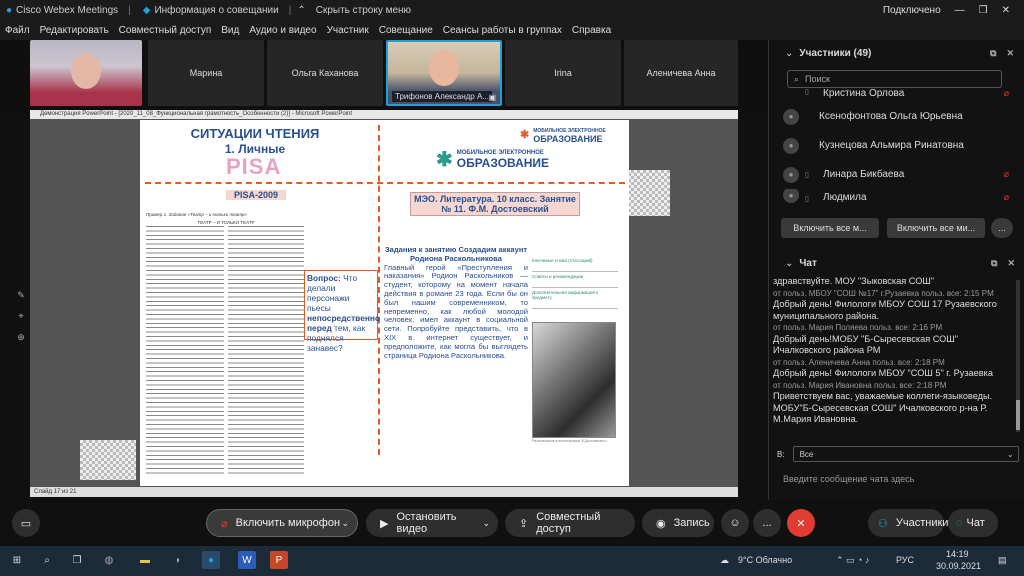 The width and height of the screenshot is (1024, 576). What do you see at coordinates (983, 10) in the screenshot?
I see `maximize-icon: ❐` at bounding box center [983, 10].